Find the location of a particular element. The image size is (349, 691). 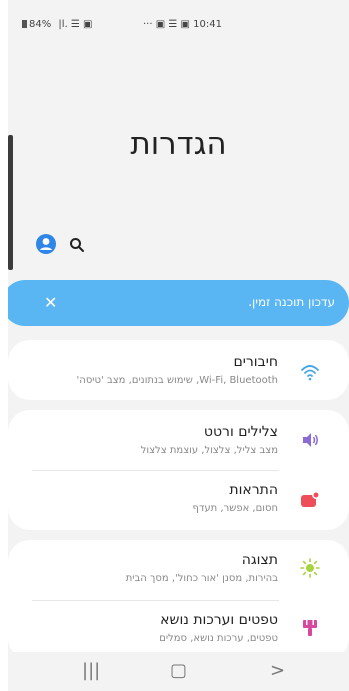

navigation-bar: ||| ▢ > is located at coordinates (178, 671).